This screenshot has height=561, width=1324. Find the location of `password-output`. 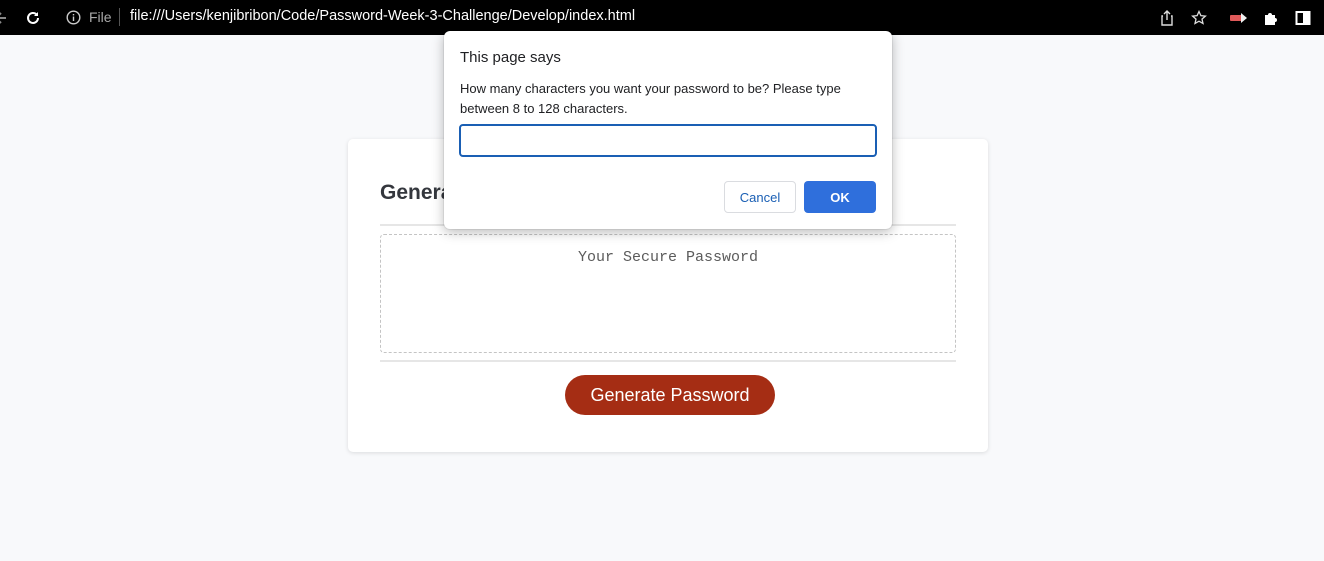

password-output is located at coordinates (668, 293).